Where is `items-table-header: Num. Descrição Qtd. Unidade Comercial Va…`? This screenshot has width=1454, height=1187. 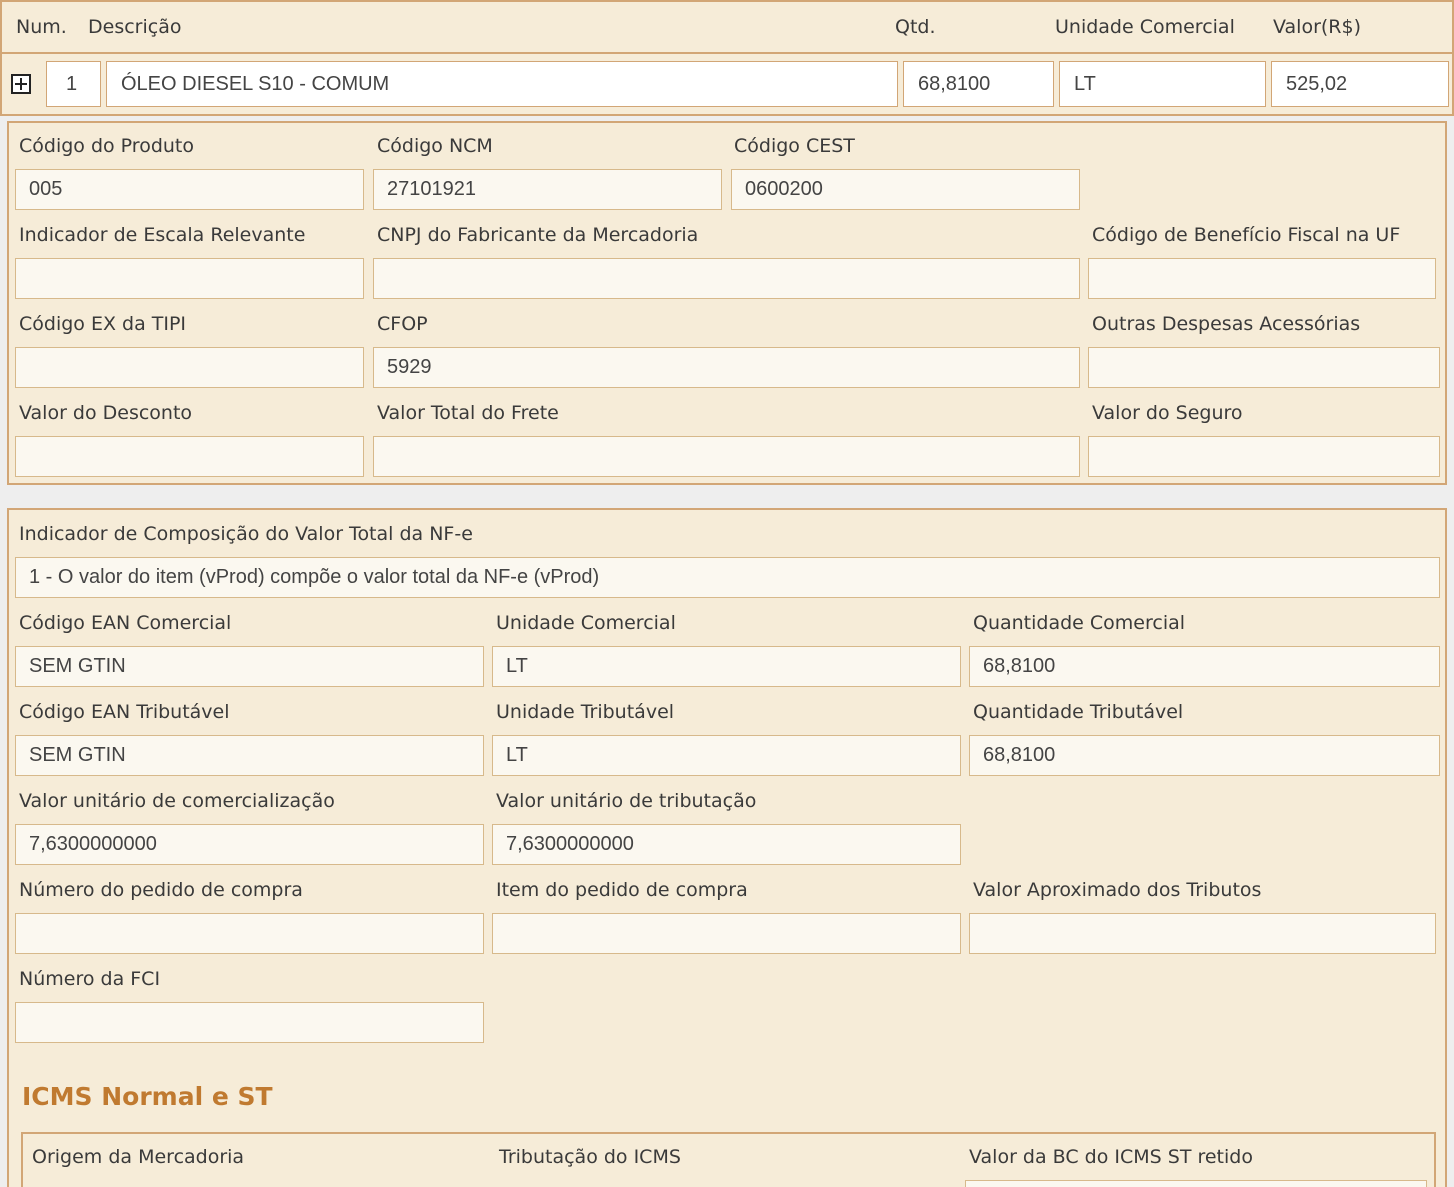
items-table-header: Num. Descrição Qtd. Unidade Comercial Va… is located at coordinates (727, 27).